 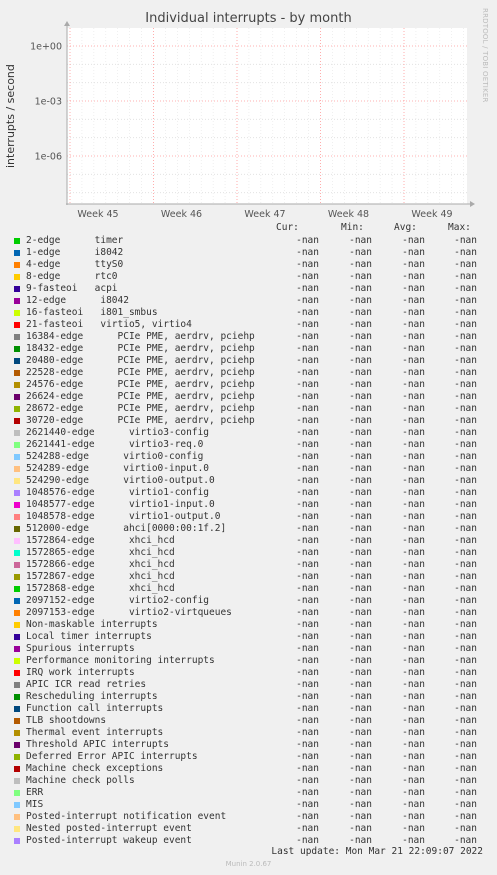 I want to click on legend-row: TLB shootdowns -nan -nan -nan -nan, so click(x=248, y=721).